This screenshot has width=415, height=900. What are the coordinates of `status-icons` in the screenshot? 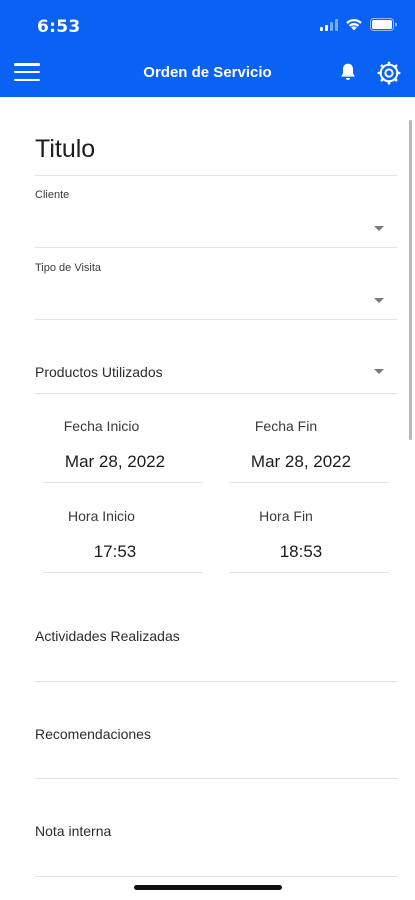 It's located at (358, 24).